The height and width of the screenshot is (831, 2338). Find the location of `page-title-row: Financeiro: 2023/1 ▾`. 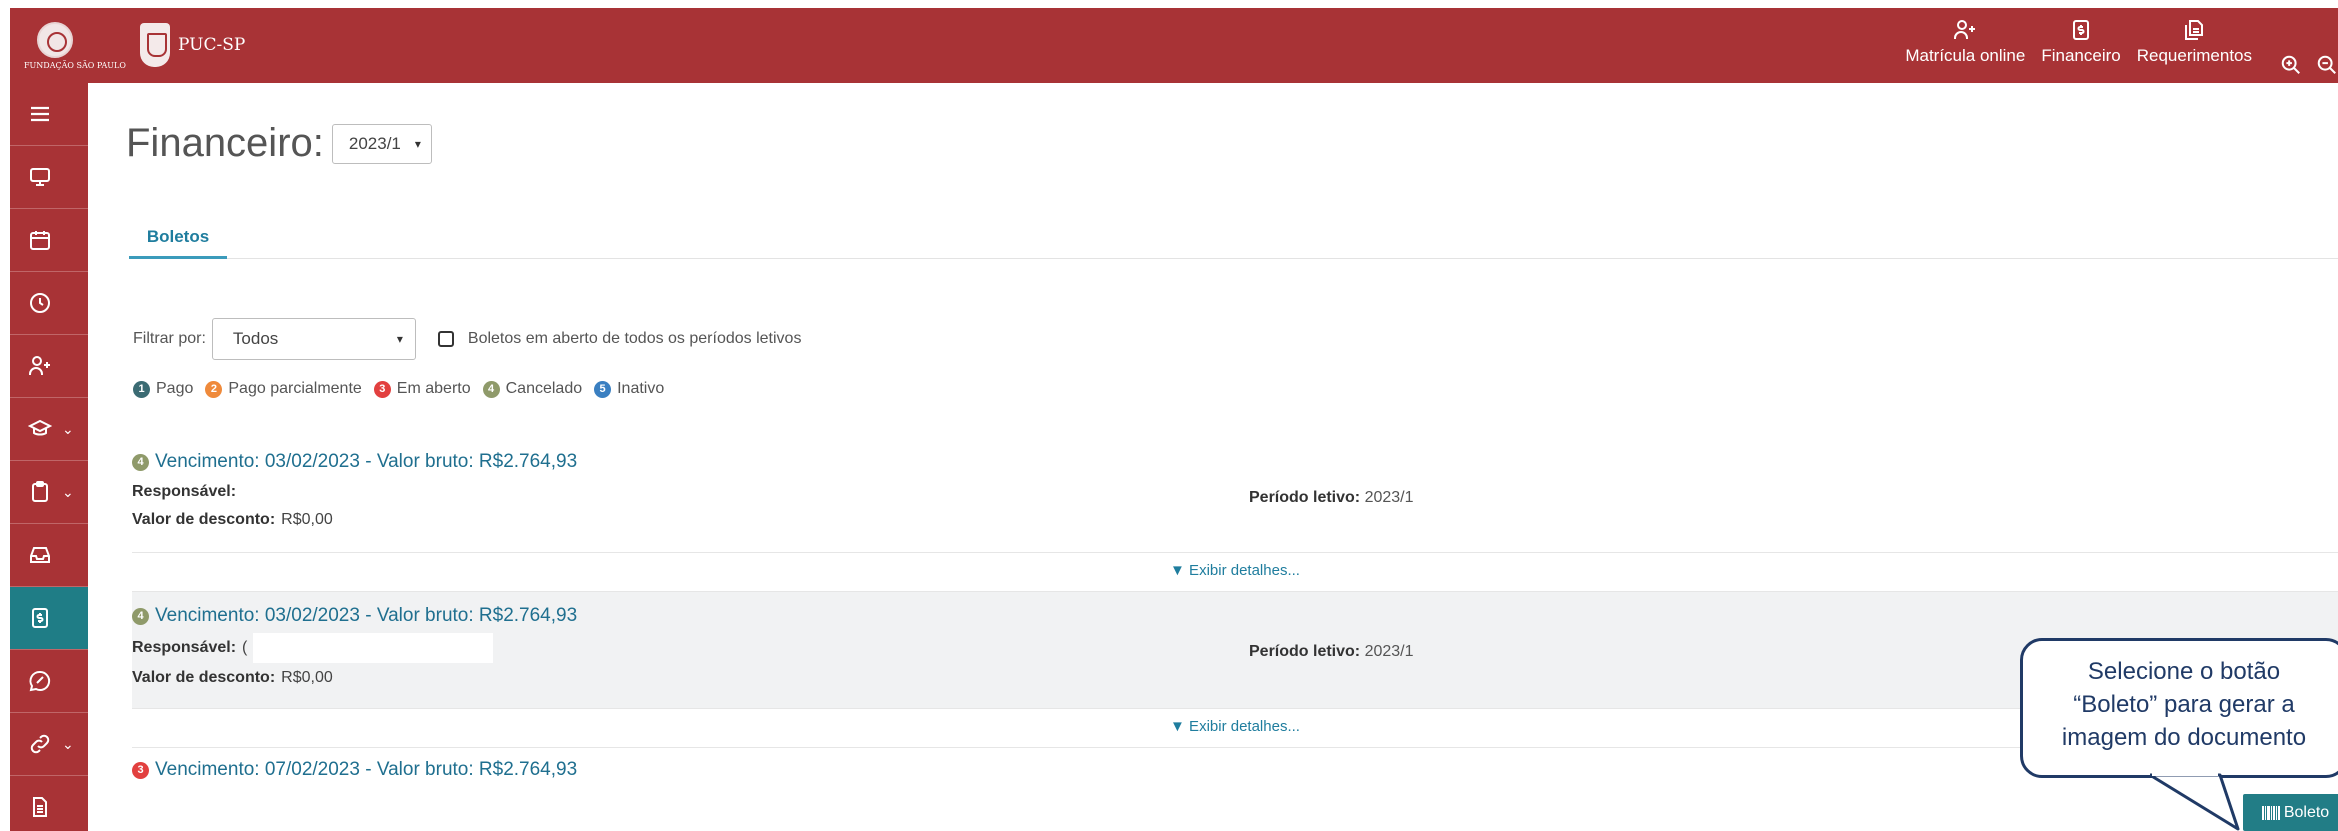

page-title-row: Financeiro: 2023/1 ▾ is located at coordinates (279, 143).